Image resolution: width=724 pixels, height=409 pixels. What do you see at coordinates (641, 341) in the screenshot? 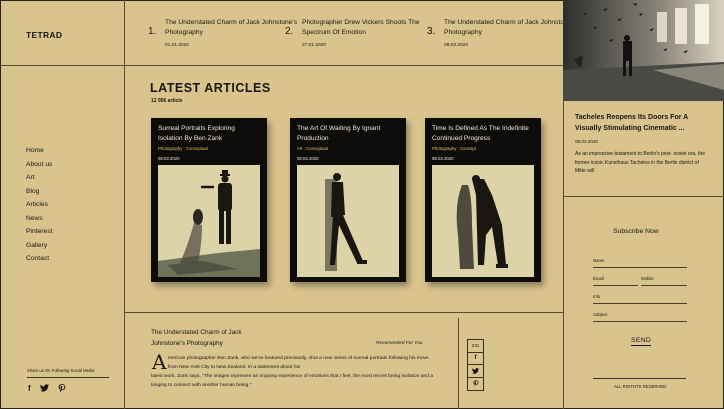
I see `send-button: SEND` at bounding box center [641, 341].